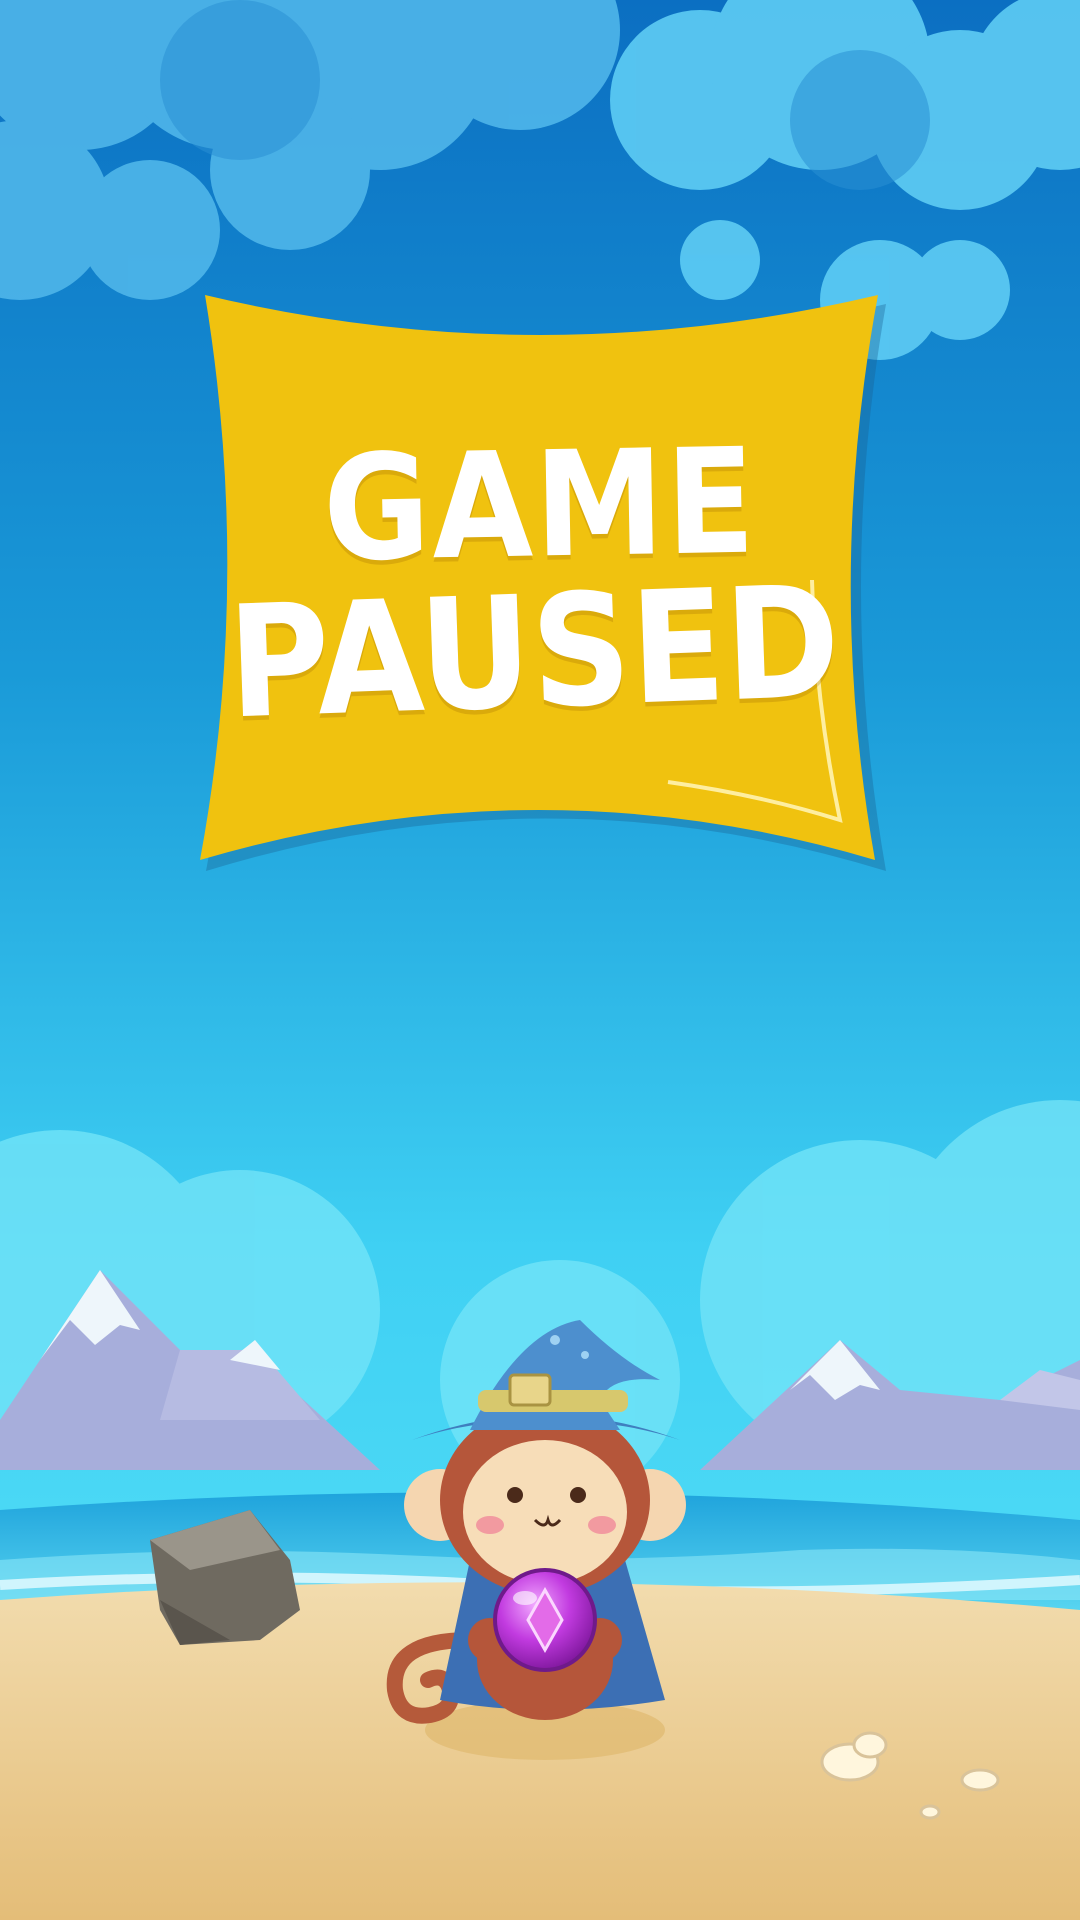 The height and width of the screenshot is (1920, 1080). Describe the element at coordinates (545, 1620) in the screenshot. I see `magic-orb-icon` at that location.